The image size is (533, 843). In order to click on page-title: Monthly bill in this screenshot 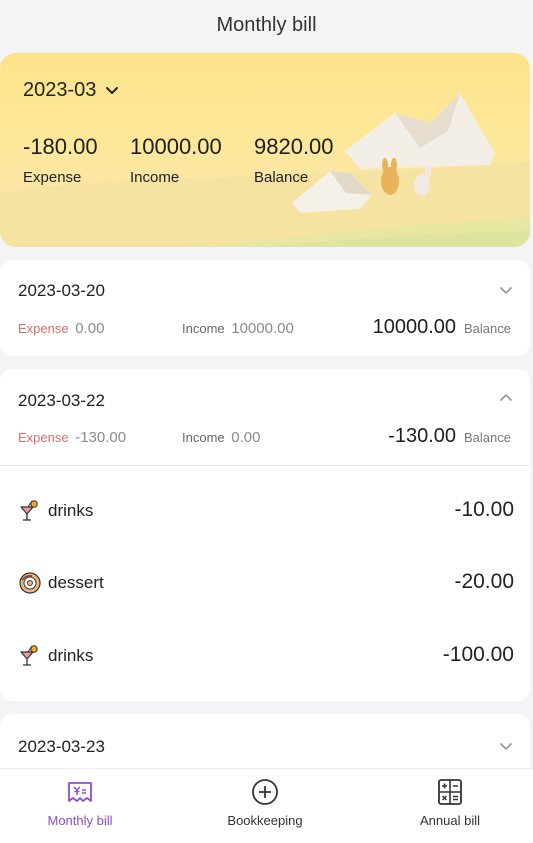, I will do `click(266, 25)`.